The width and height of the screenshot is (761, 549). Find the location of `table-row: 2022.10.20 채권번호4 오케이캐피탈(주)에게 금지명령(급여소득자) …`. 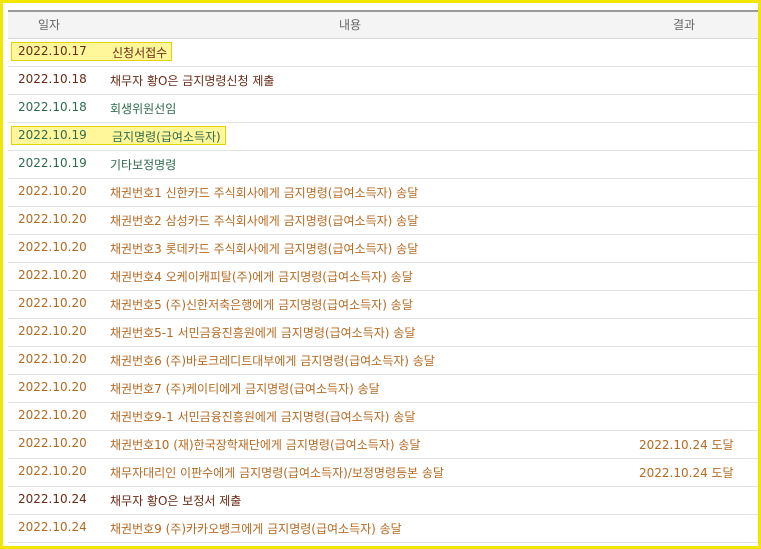

table-row: 2022.10.20 채권번호4 오케이캐피탈(주)에게 금지명령(급여소득자) … is located at coordinates (383, 277).